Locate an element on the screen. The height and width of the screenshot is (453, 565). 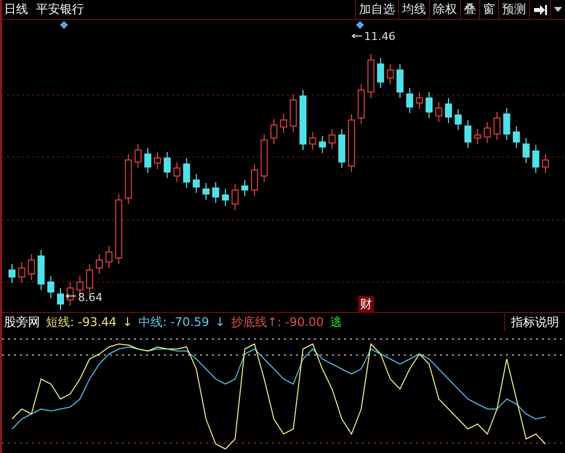
indicator-name: 股旁网 is located at coordinates (22, 322).